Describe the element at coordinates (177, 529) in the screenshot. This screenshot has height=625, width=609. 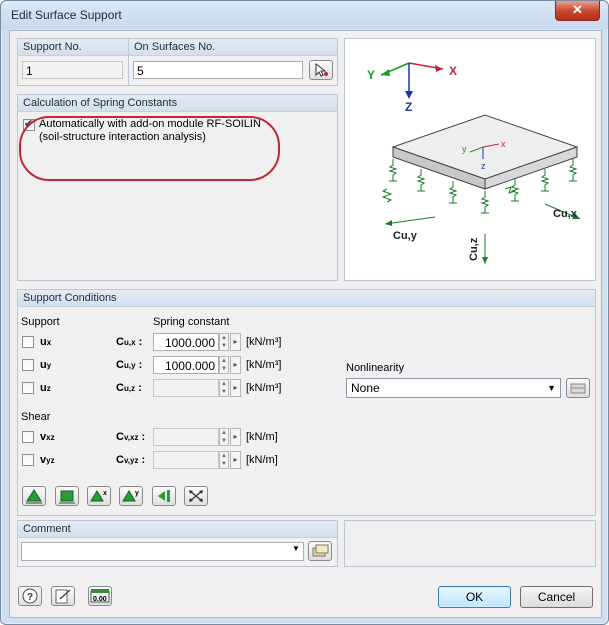
I see `comment-header: Comment` at that location.